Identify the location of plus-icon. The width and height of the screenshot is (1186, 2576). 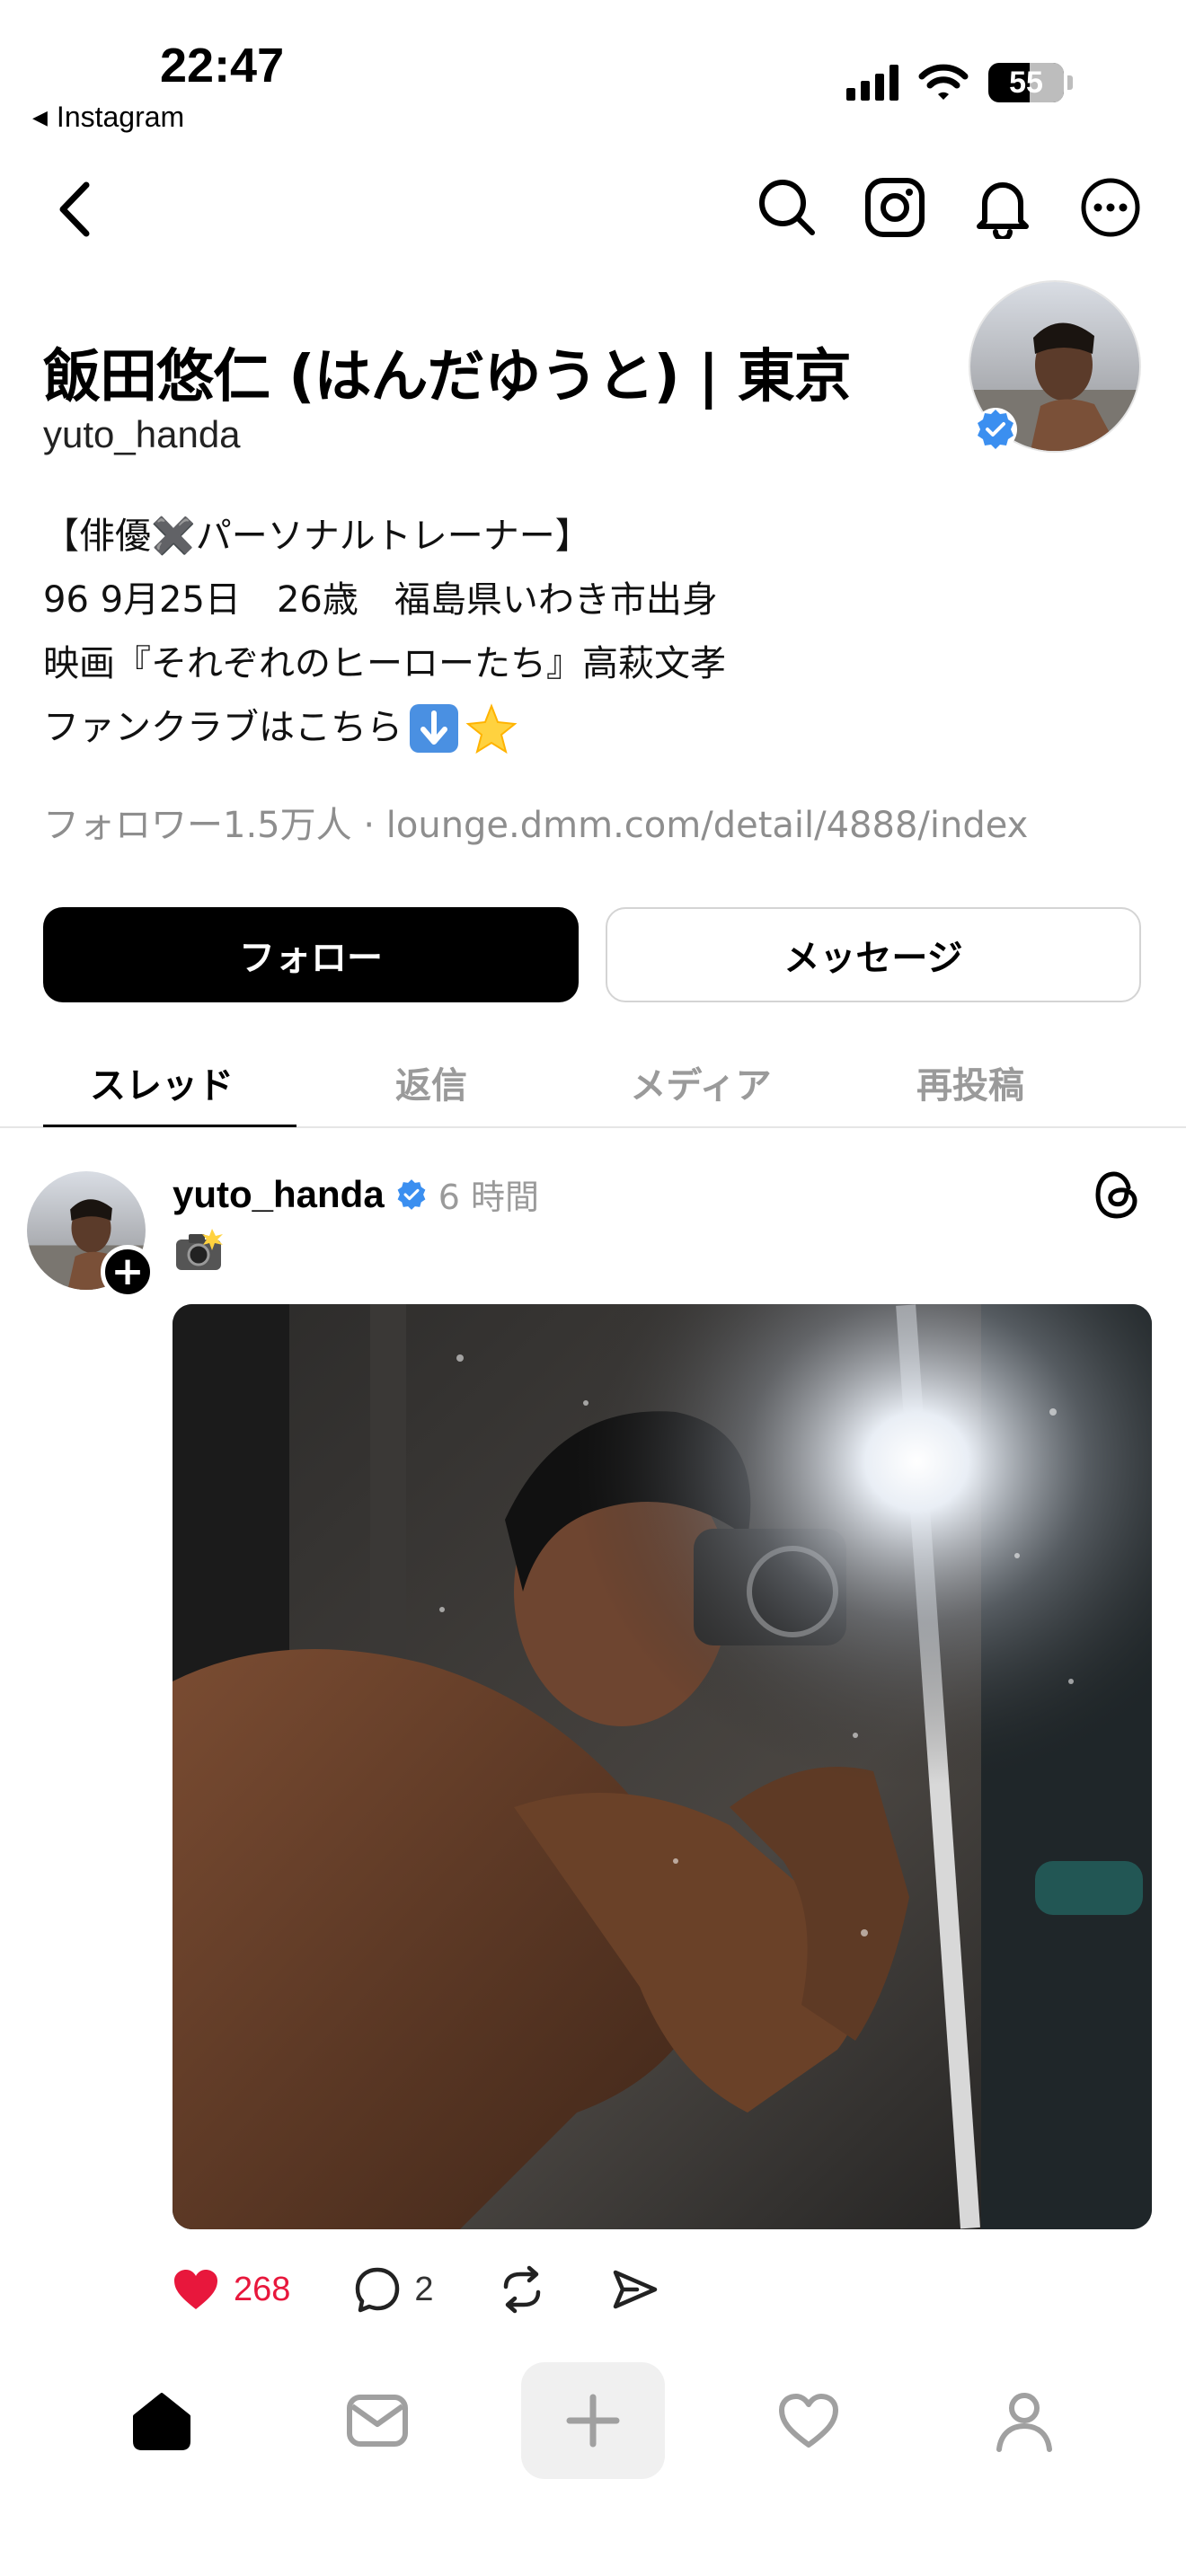
(593, 2421).